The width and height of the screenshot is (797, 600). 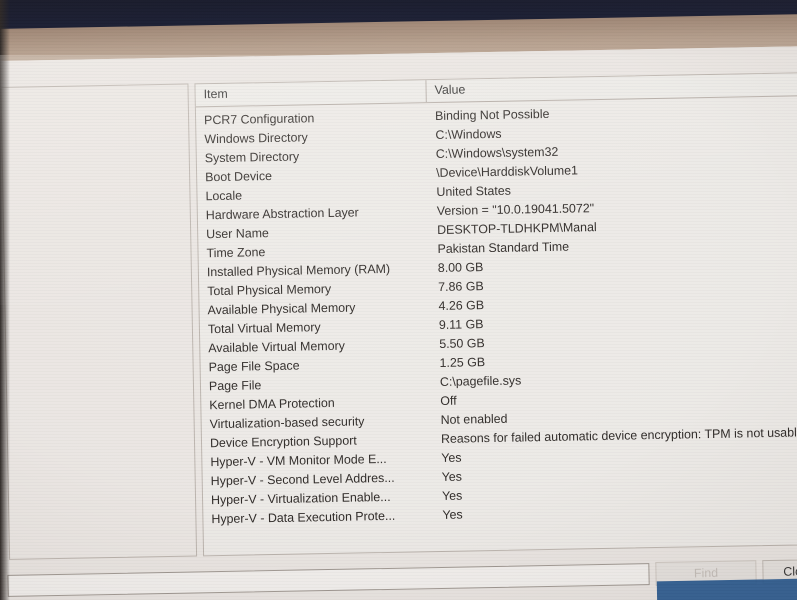 What do you see at coordinates (281, 308) in the screenshot?
I see `cell-item: Available Physical Memory` at bounding box center [281, 308].